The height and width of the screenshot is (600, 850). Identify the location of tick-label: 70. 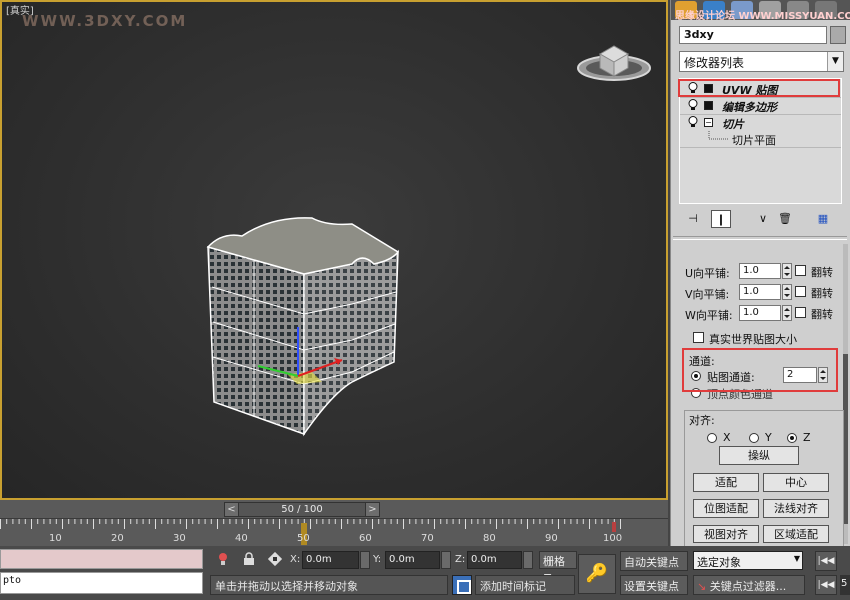
(427, 538).